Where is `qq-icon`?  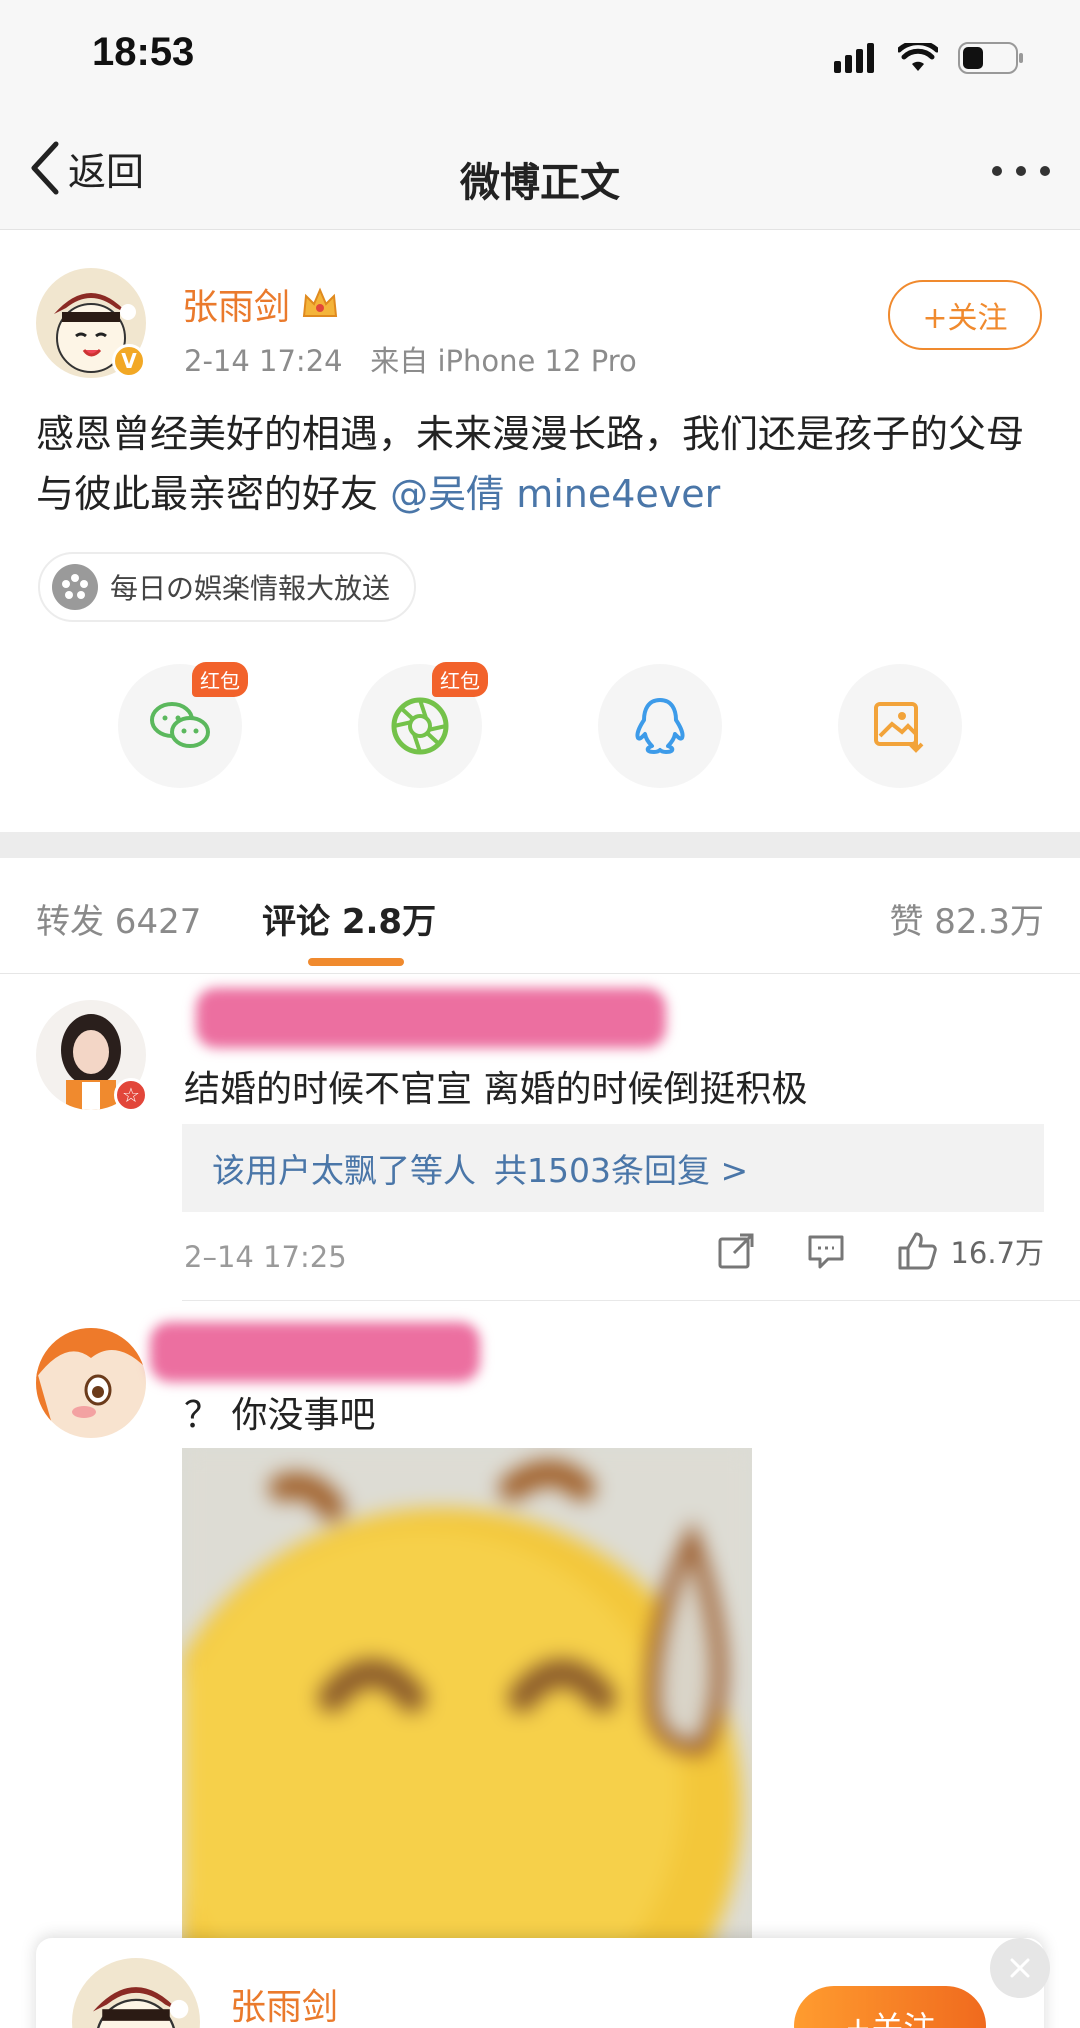 qq-icon is located at coordinates (660, 726).